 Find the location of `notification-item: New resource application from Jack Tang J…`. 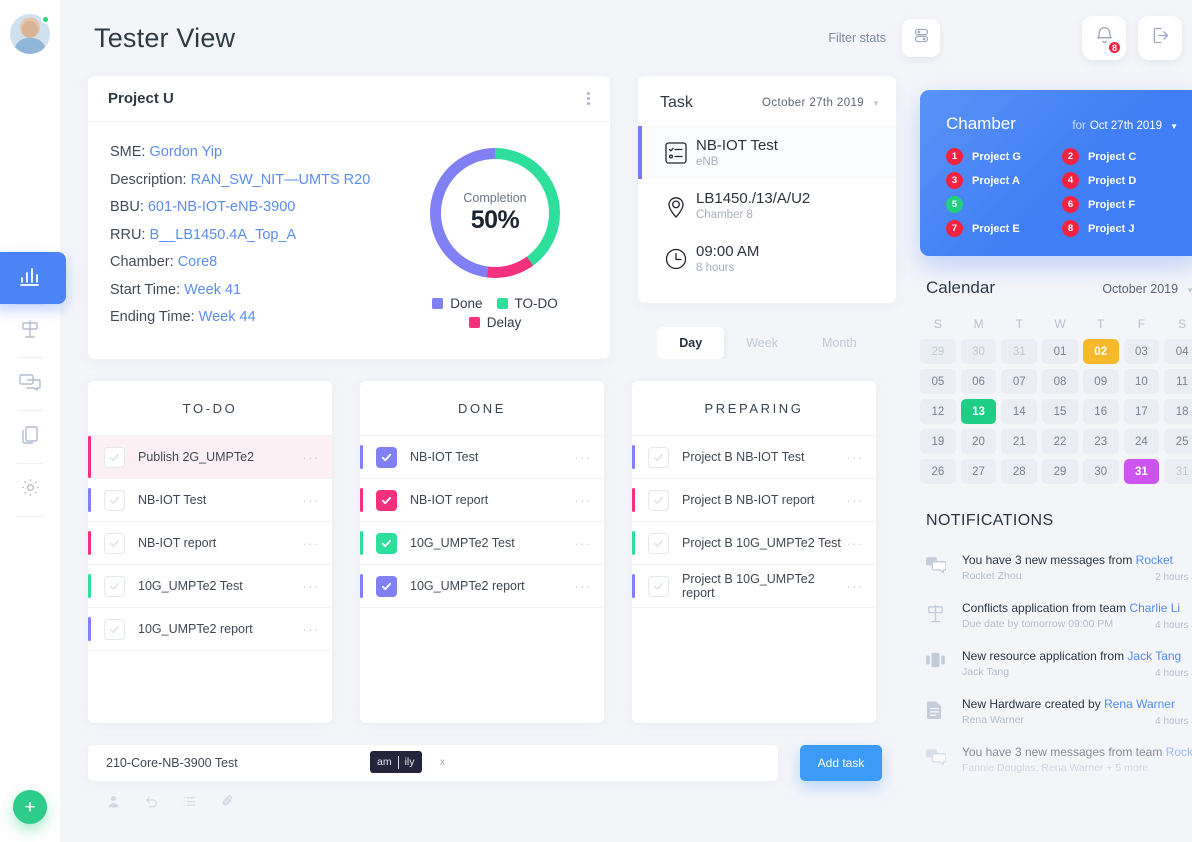

notification-item: New resource application from Jack Tang J… is located at coordinates (1056, 664).